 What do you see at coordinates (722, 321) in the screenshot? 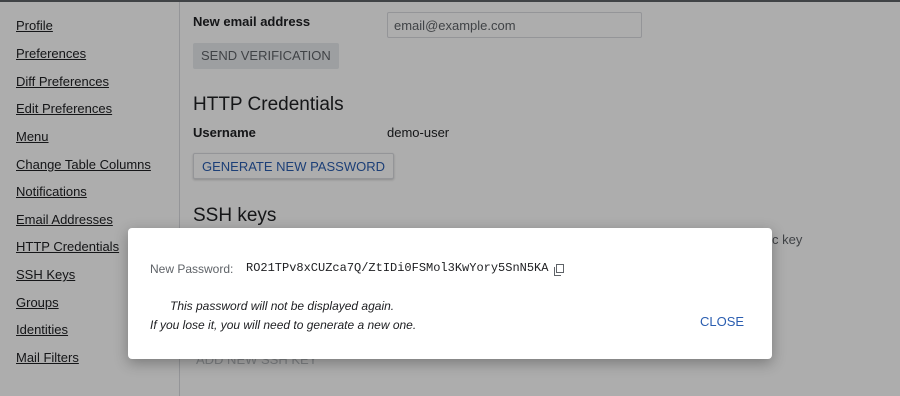
I see `close-button: CLOSE` at bounding box center [722, 321].